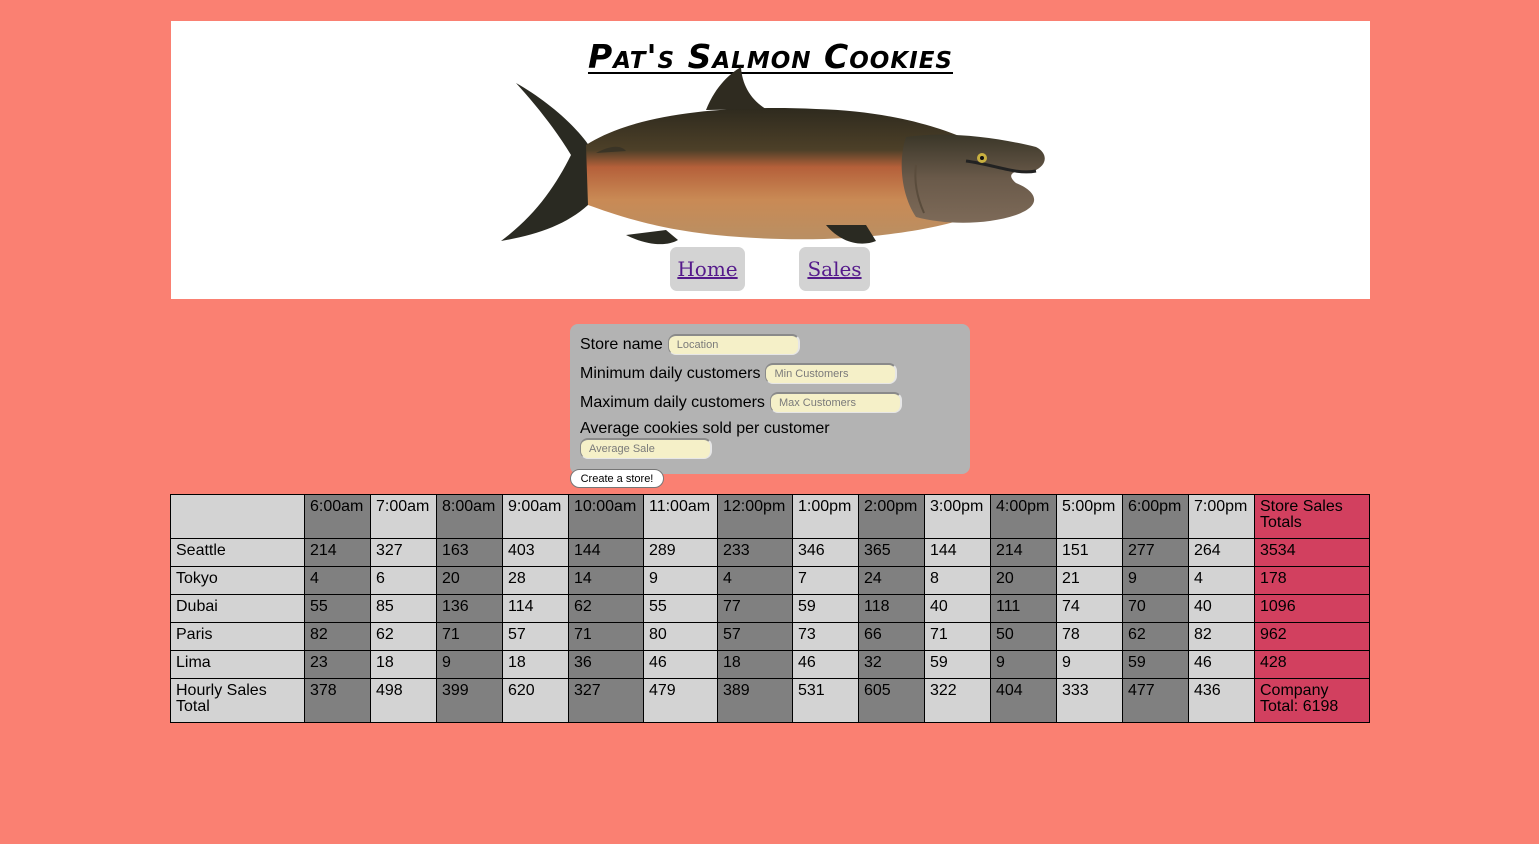 This screenshot has width=1539, height=844. Describe the element at coordinates (1023, 552) in the screenshot. I see `sales-cell: 214` at that location.